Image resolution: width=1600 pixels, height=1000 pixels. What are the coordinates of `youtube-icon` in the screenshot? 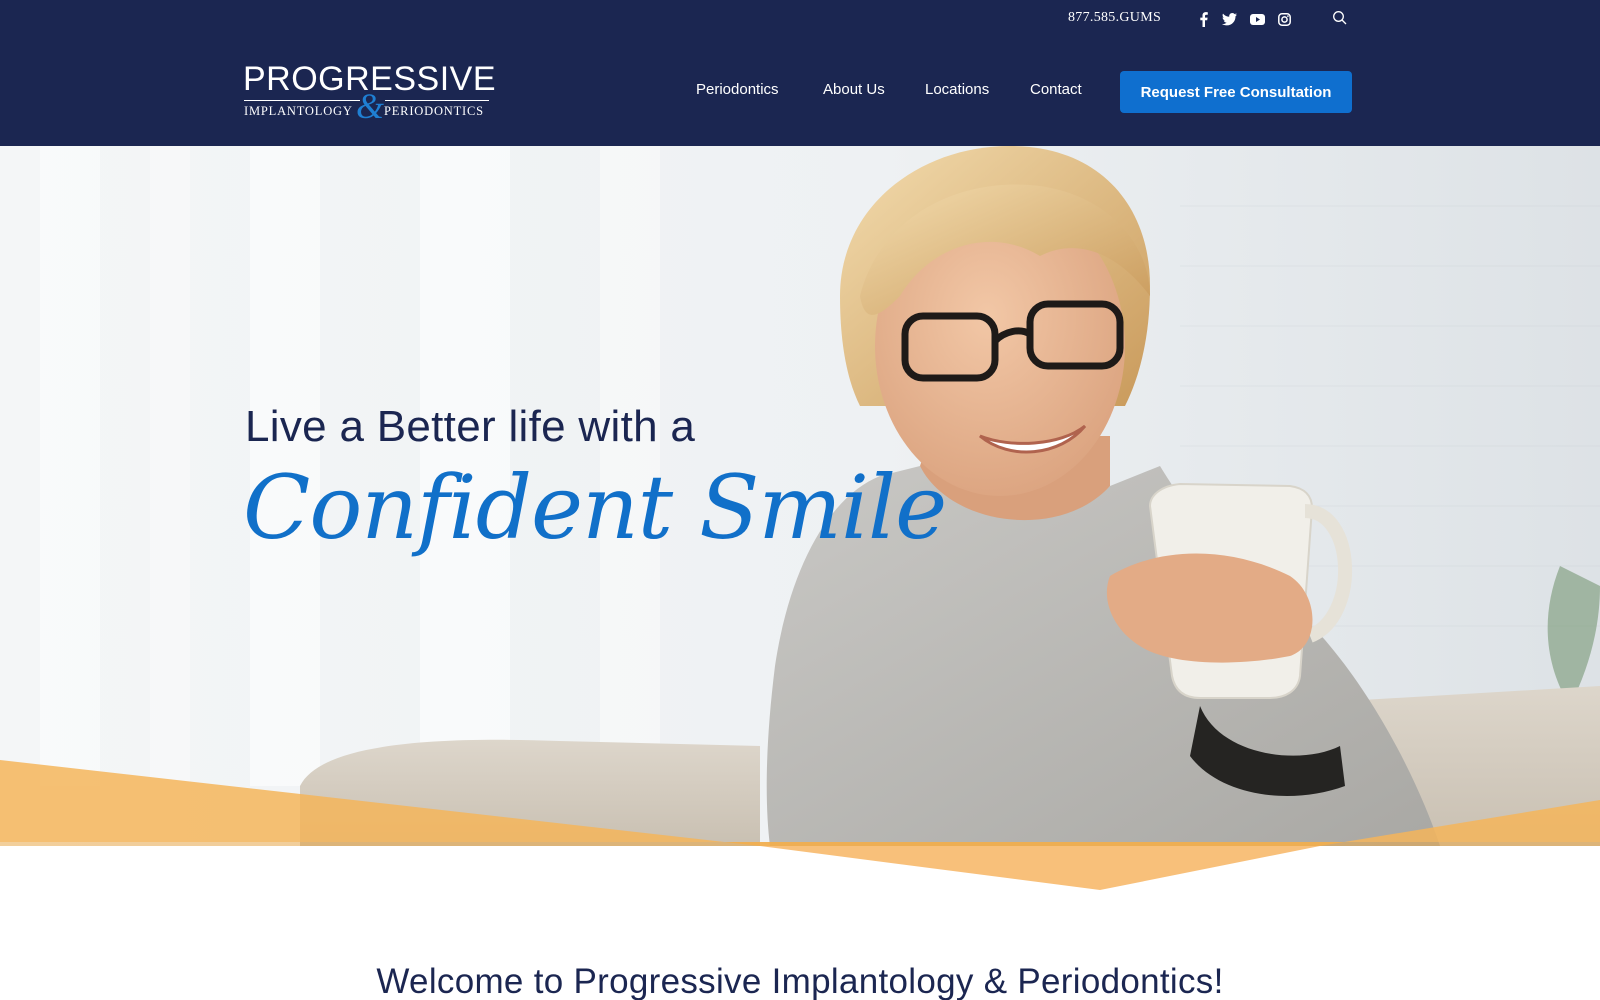 It's located at (1257, 19).